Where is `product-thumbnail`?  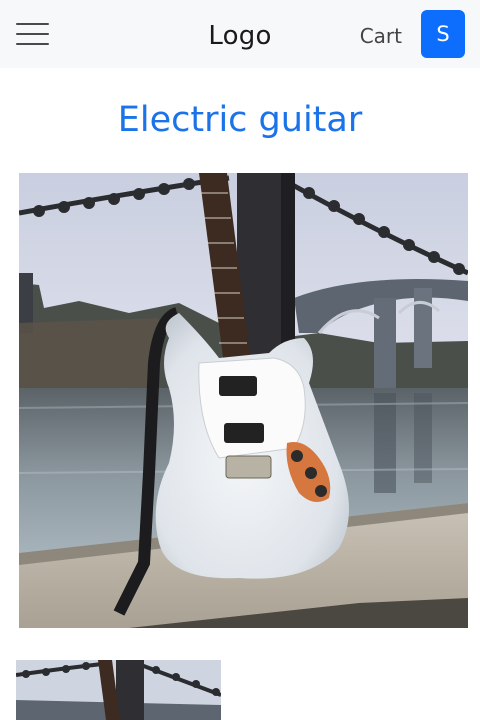
product-thumbnail is located at coordinates (118, 690).